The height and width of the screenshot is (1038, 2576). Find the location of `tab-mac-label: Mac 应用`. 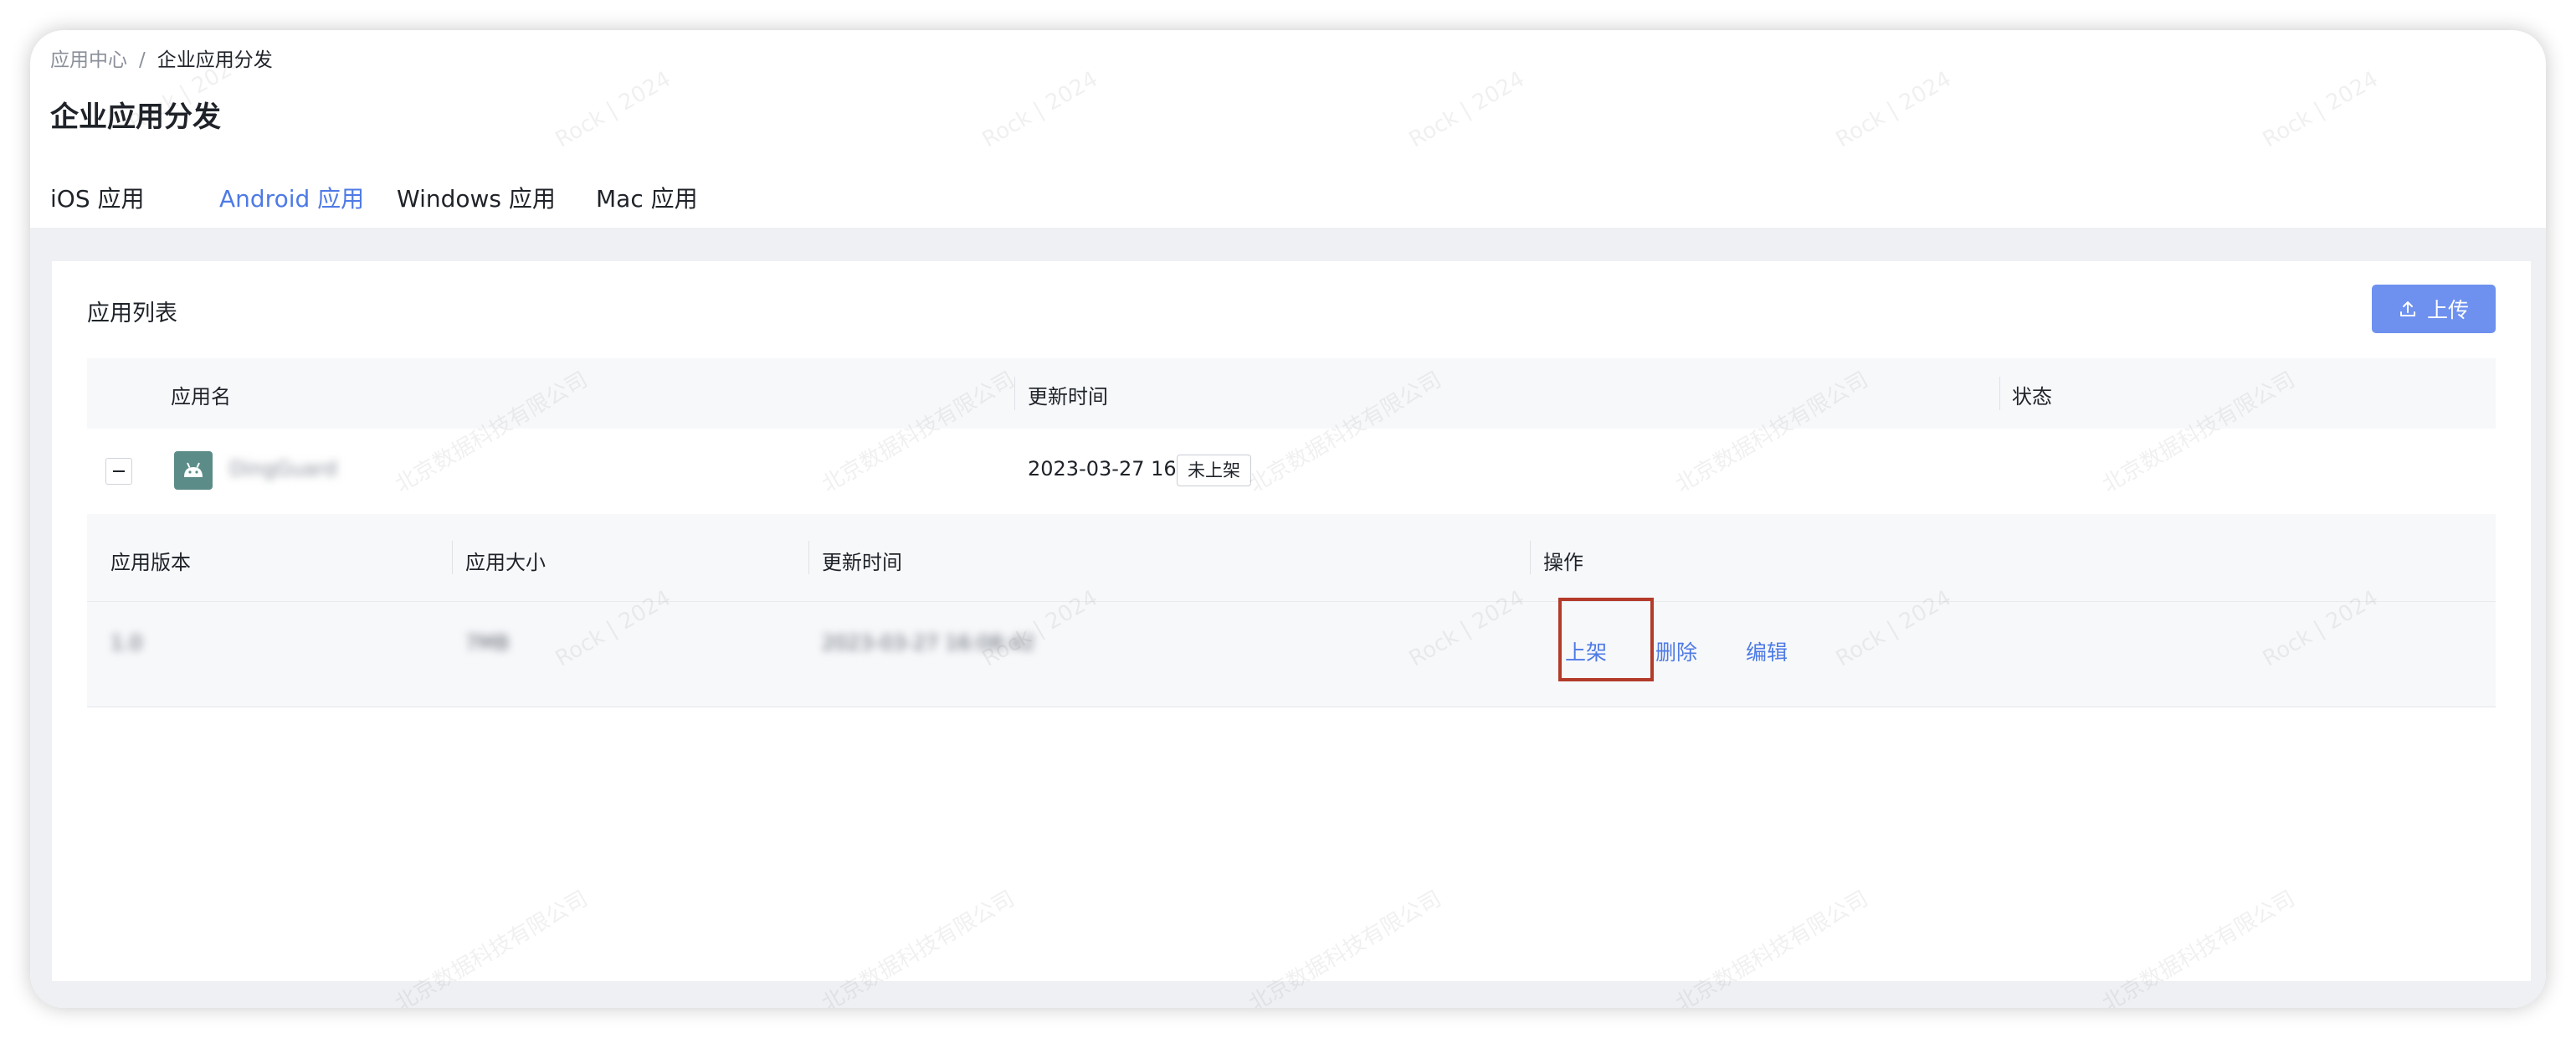

tab-mac-label: Mac 应用 is located at coordinates (647, 199).